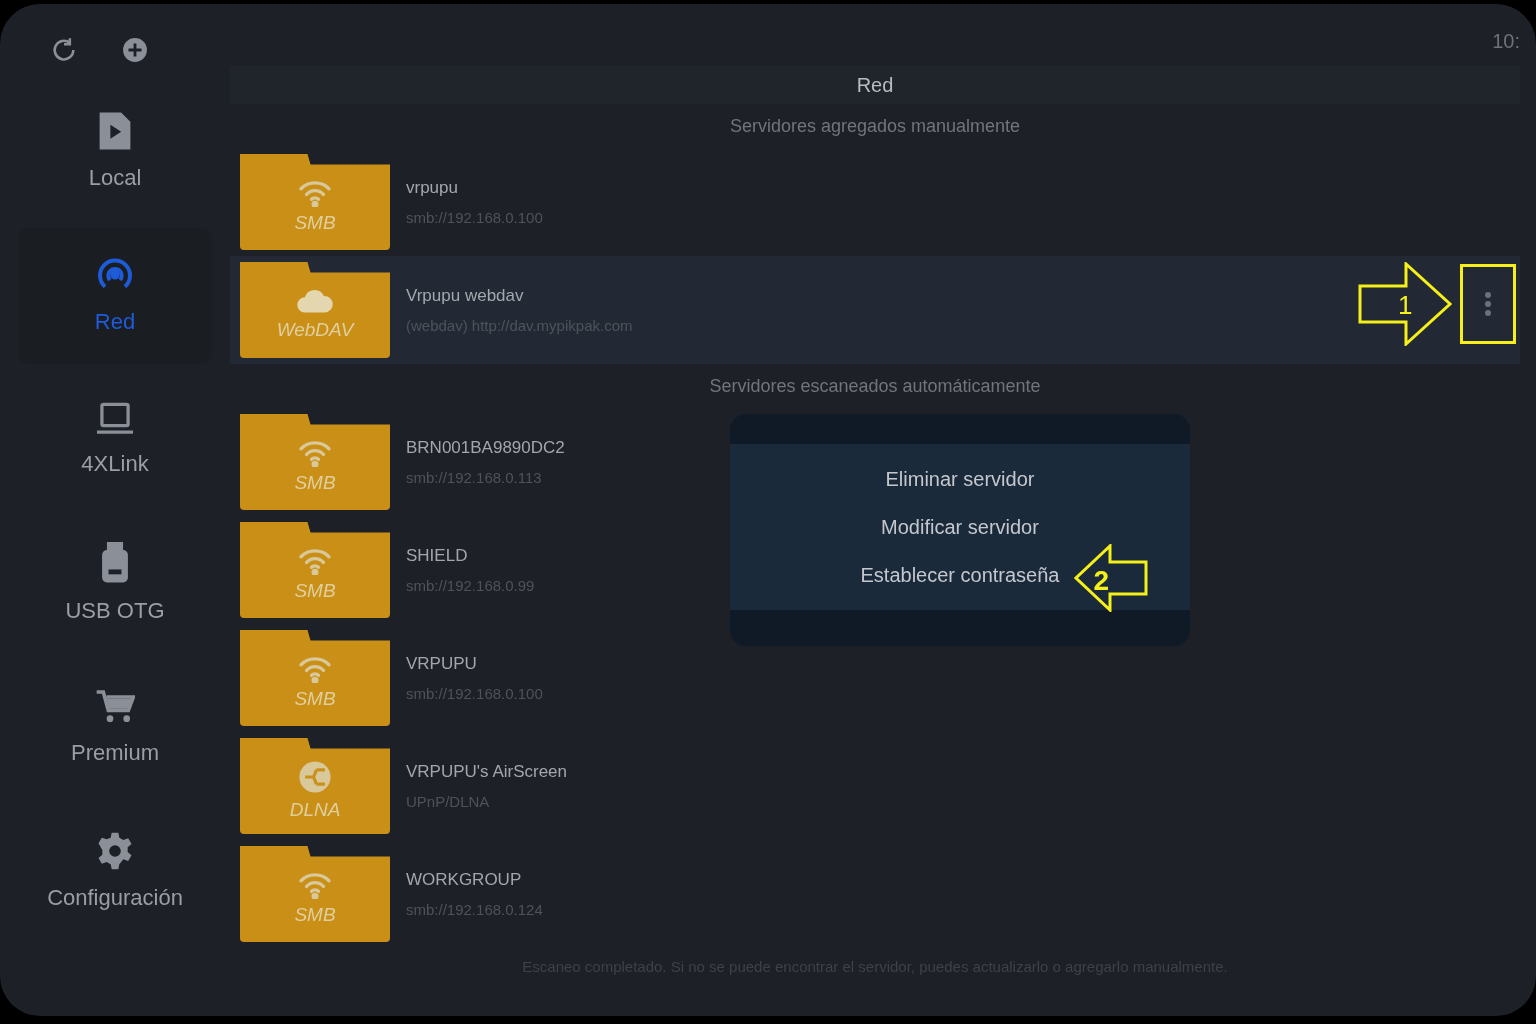 This screenshot has height=1024, width=1536. I want to click on menu-item: Eliminar servidor, so click(960, 479).